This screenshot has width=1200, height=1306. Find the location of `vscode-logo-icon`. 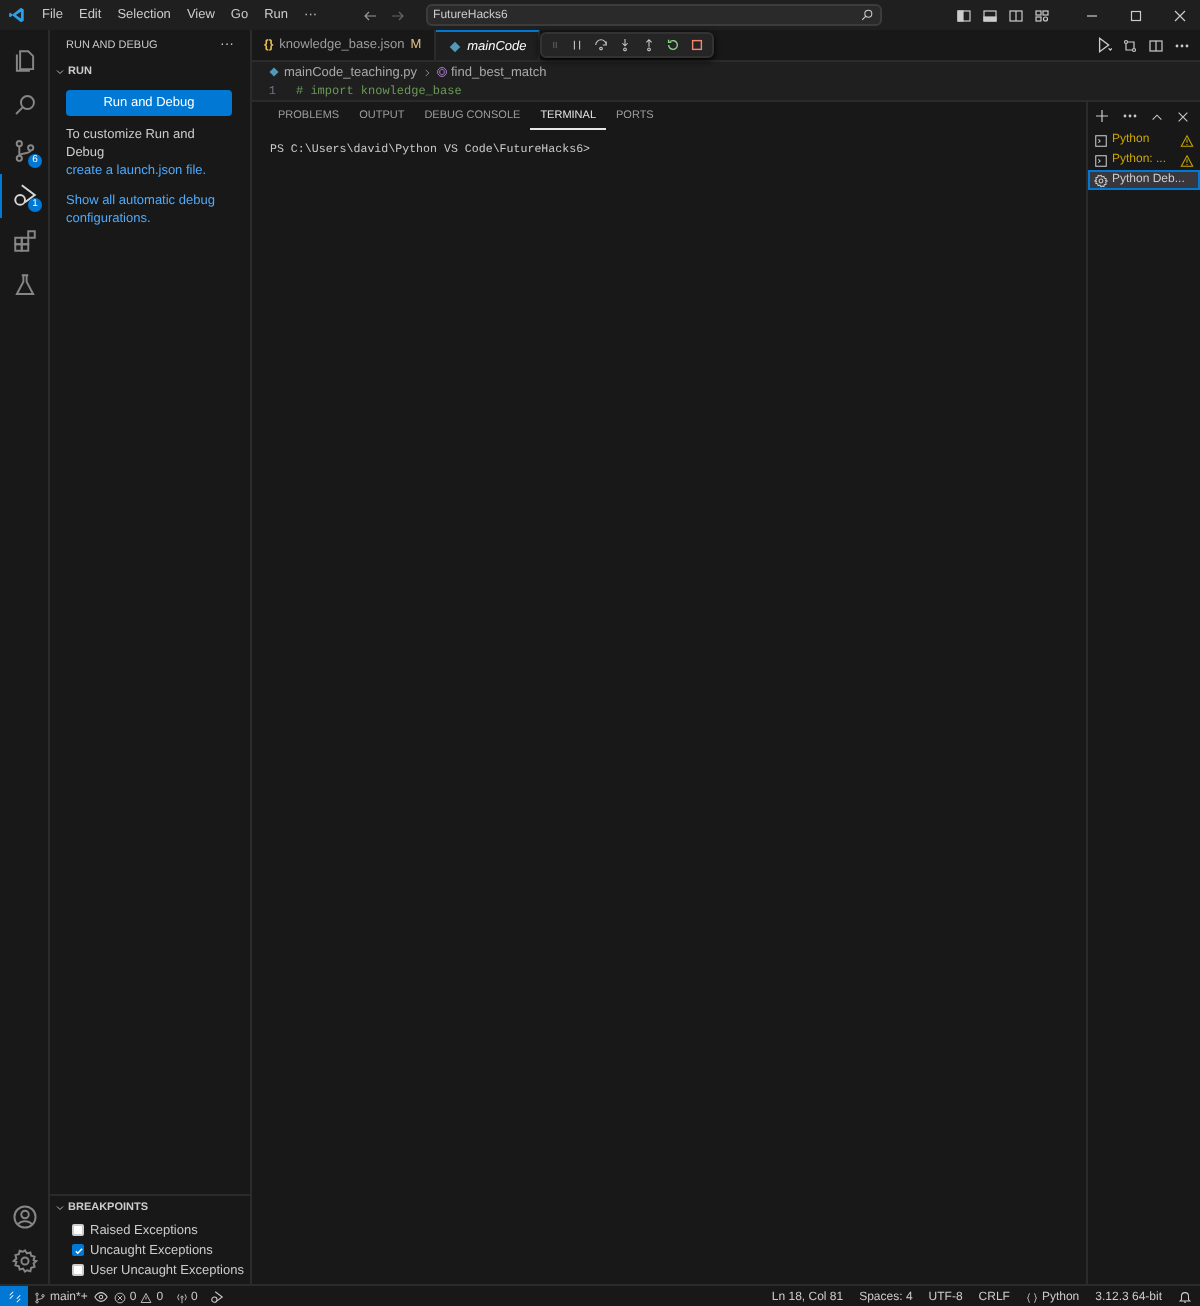

vscode-logo-icon is located at coordinates (17, 15).